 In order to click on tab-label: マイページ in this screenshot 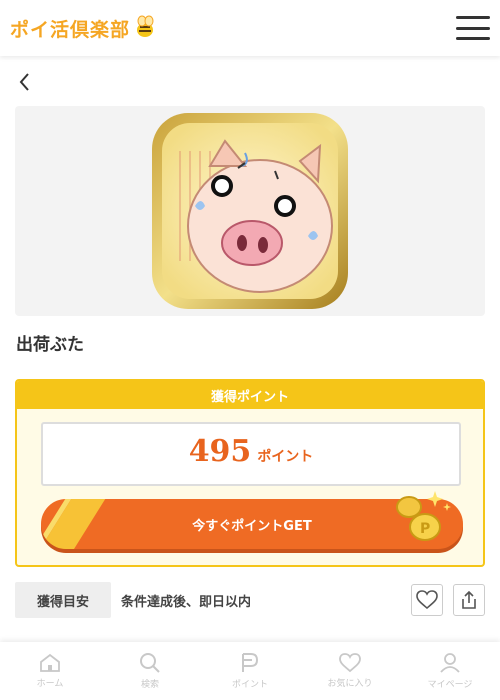, I will do `click(450, 685)`.